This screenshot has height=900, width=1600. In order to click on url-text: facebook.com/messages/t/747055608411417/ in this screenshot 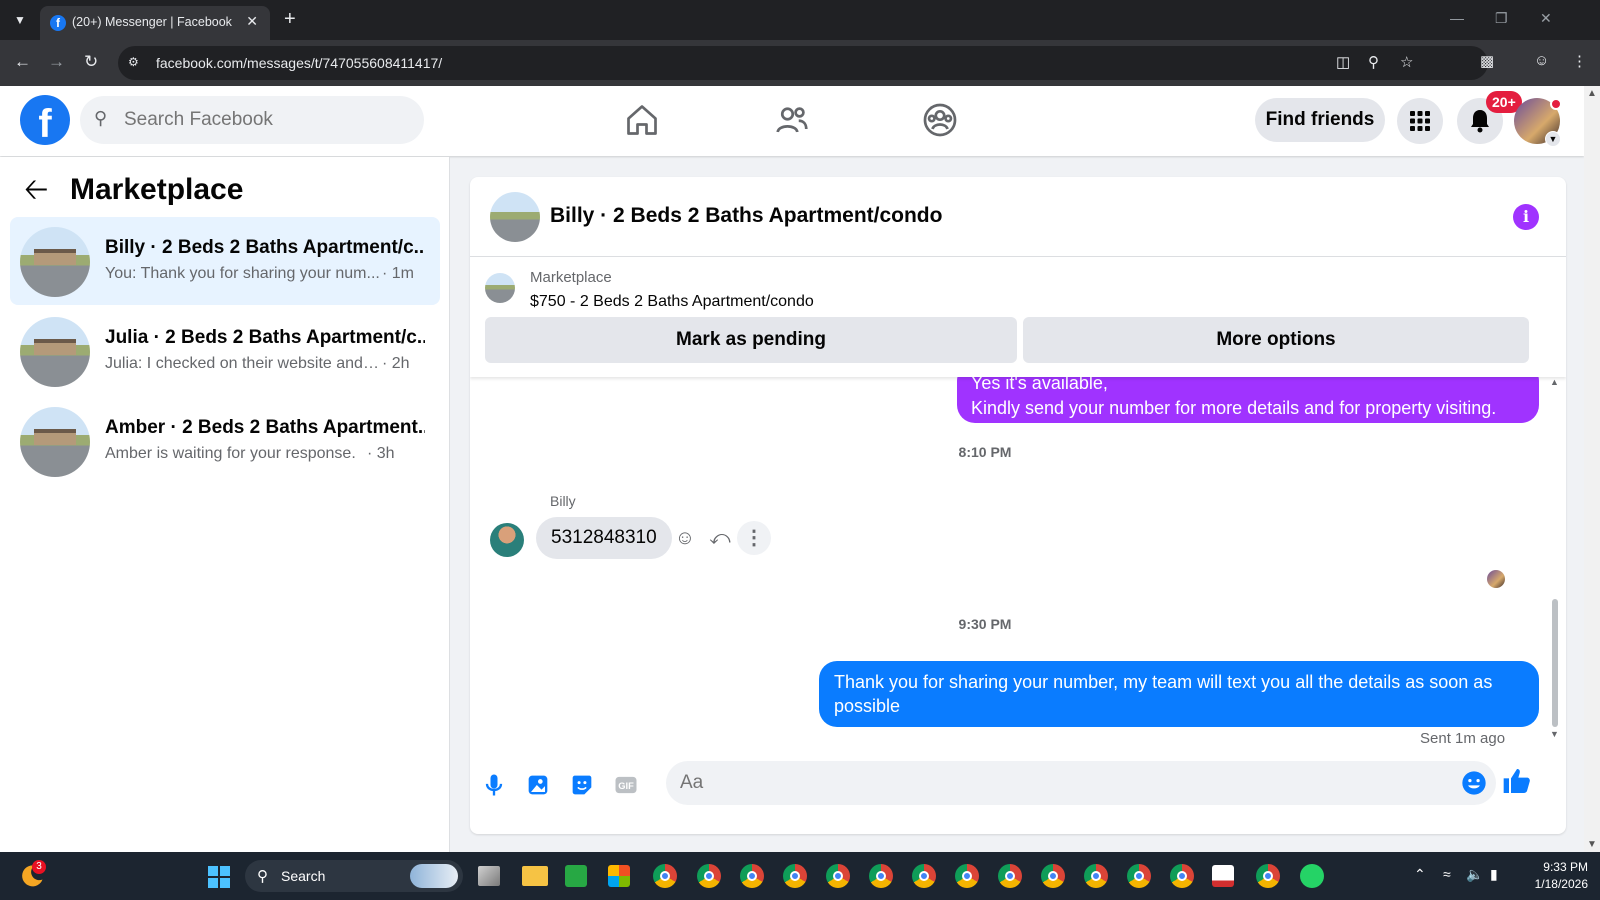, I will do `click(299, 63)`.